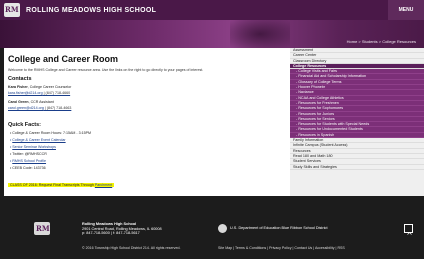 The height and width of the screenshot is (259, 424). Describe the element at coordinates (147, 108) in the screenshot. I see `contact-email-link: carol.green@d214.org | (847) 718-4663` at that location.